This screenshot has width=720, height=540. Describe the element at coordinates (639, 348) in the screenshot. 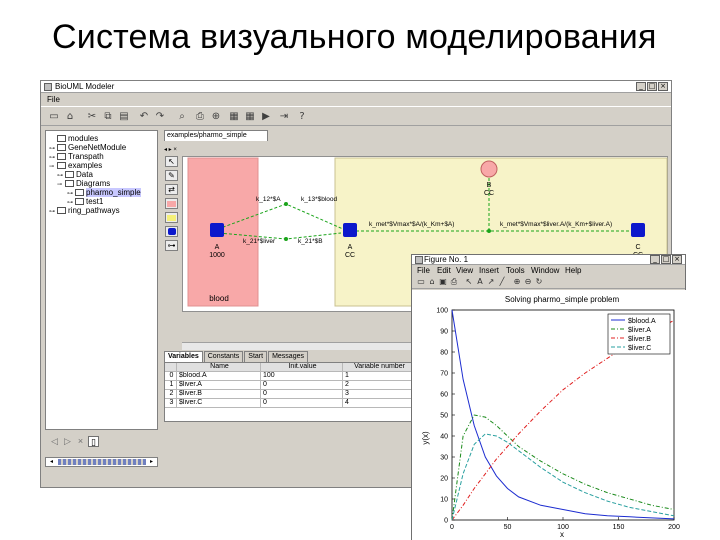

I see `legend-label: $liver.C` at that location.